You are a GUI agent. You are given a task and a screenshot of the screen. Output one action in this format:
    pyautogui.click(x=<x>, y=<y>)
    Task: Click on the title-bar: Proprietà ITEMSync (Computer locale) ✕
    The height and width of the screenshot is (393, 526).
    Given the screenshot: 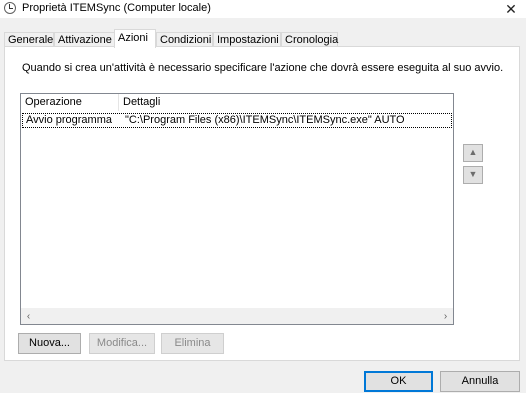 What is the action you would take?
    pyautogui.click(x=263, y=9)
    